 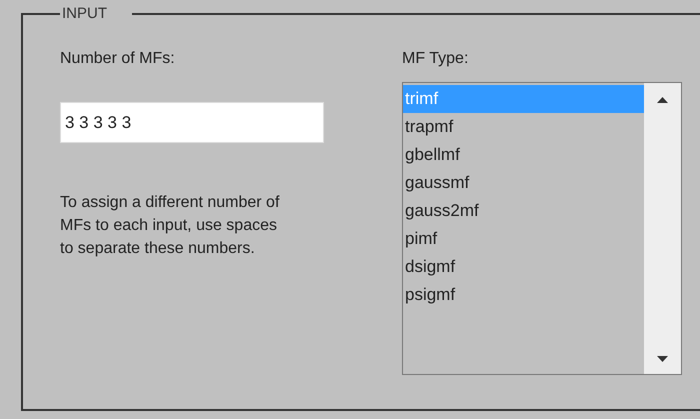 What do you see at coordinates (117, 59) in the screenshot?
I see `field-label: Number of MFs:` at bounding box center [117, 59].